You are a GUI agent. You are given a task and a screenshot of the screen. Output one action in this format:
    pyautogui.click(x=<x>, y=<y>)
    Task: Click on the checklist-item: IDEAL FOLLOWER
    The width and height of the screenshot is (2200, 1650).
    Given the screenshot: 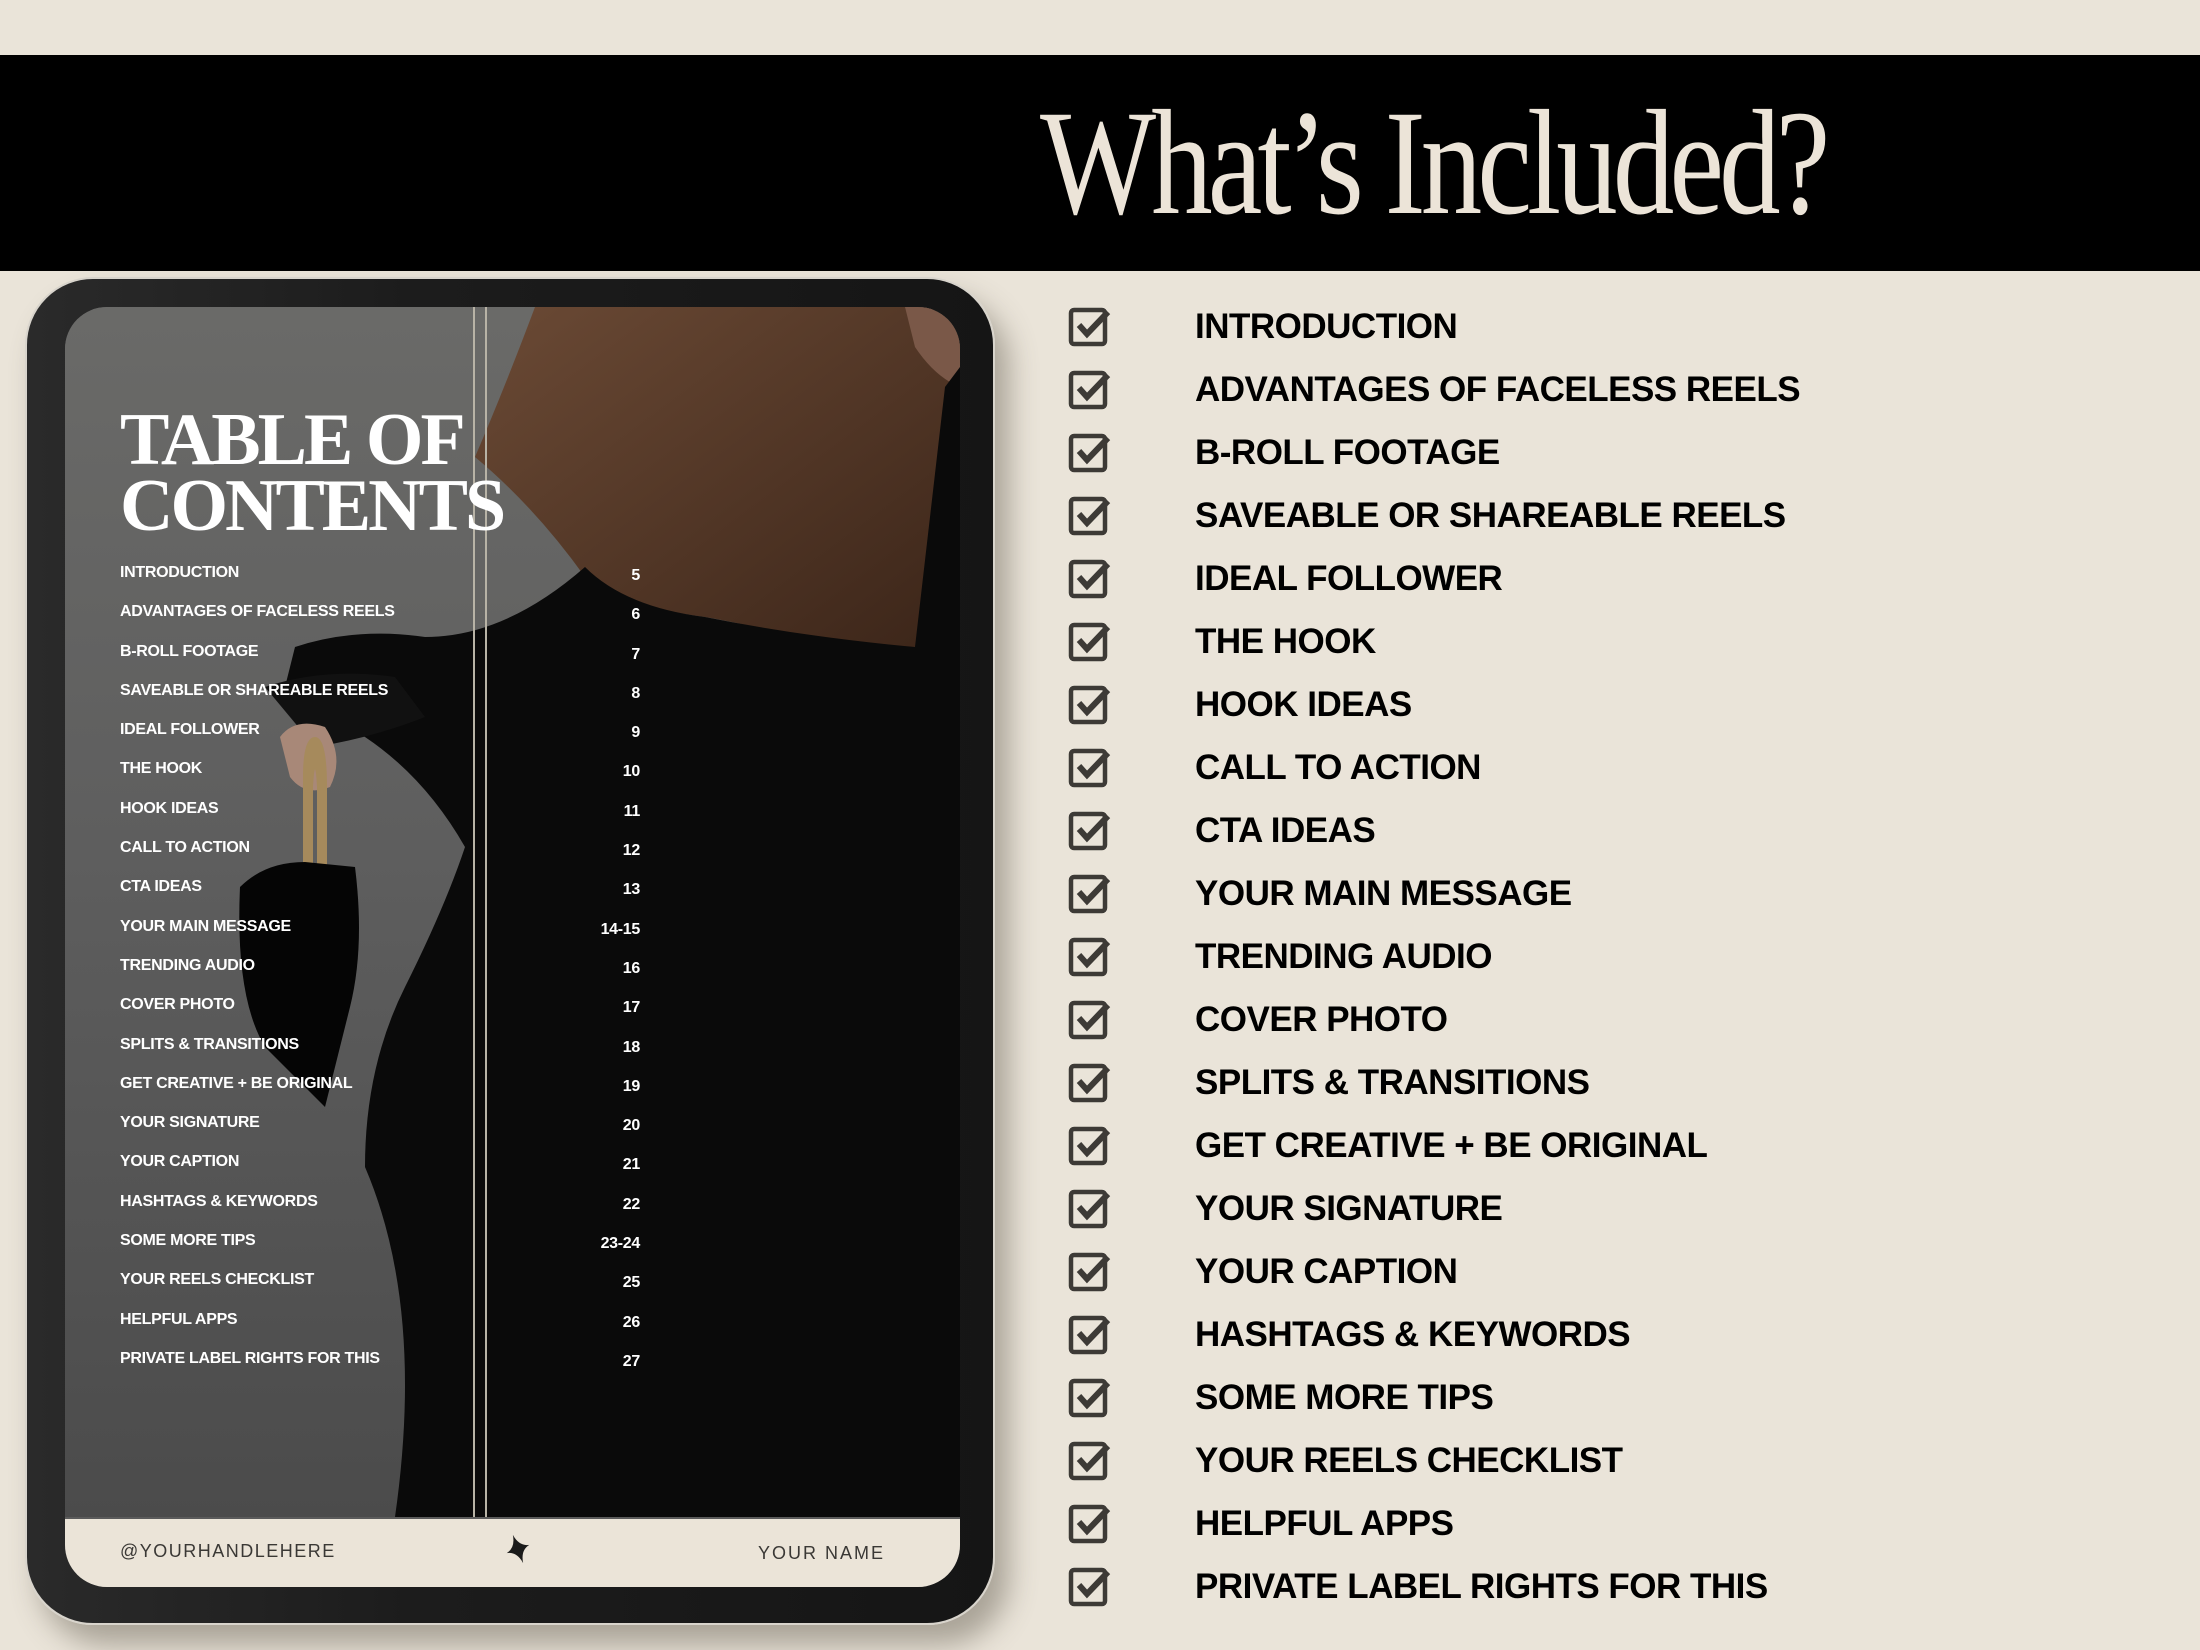 What is the action you would take?
    pyautogui.click(x=1434, y=588)
    